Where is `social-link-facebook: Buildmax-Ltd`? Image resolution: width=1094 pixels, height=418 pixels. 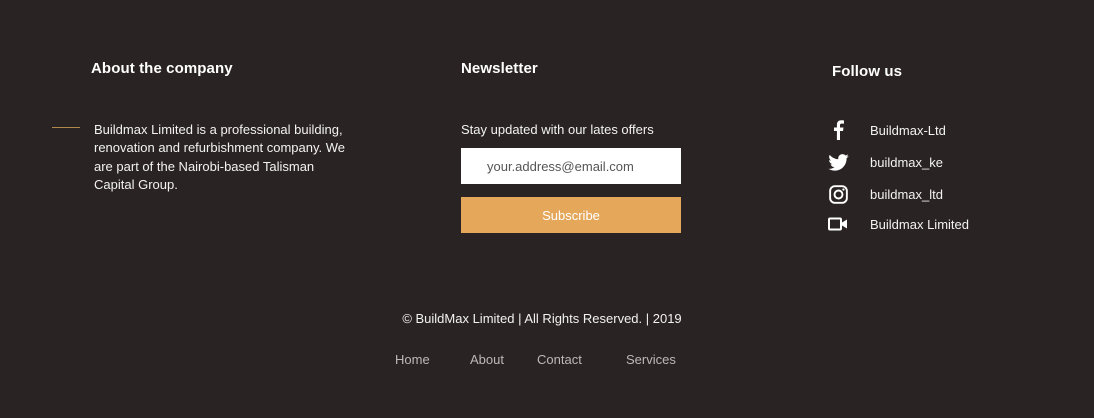
social-link-facebook: Buildmax-Ltd is located at coordinates (886, 130).